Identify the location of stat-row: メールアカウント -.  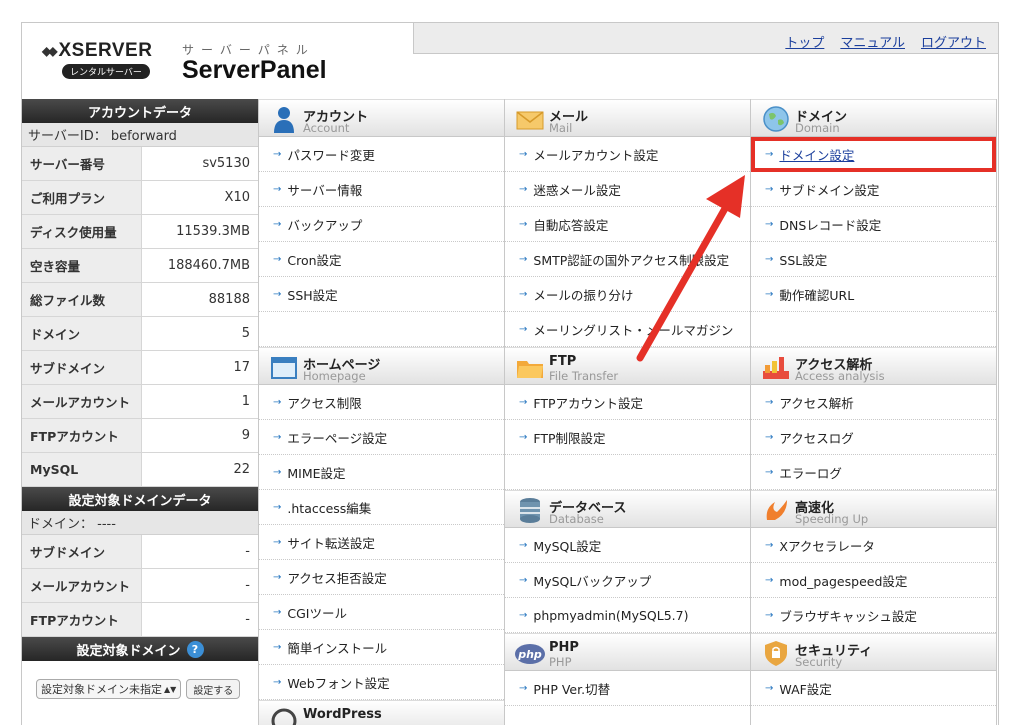
(140, 586).